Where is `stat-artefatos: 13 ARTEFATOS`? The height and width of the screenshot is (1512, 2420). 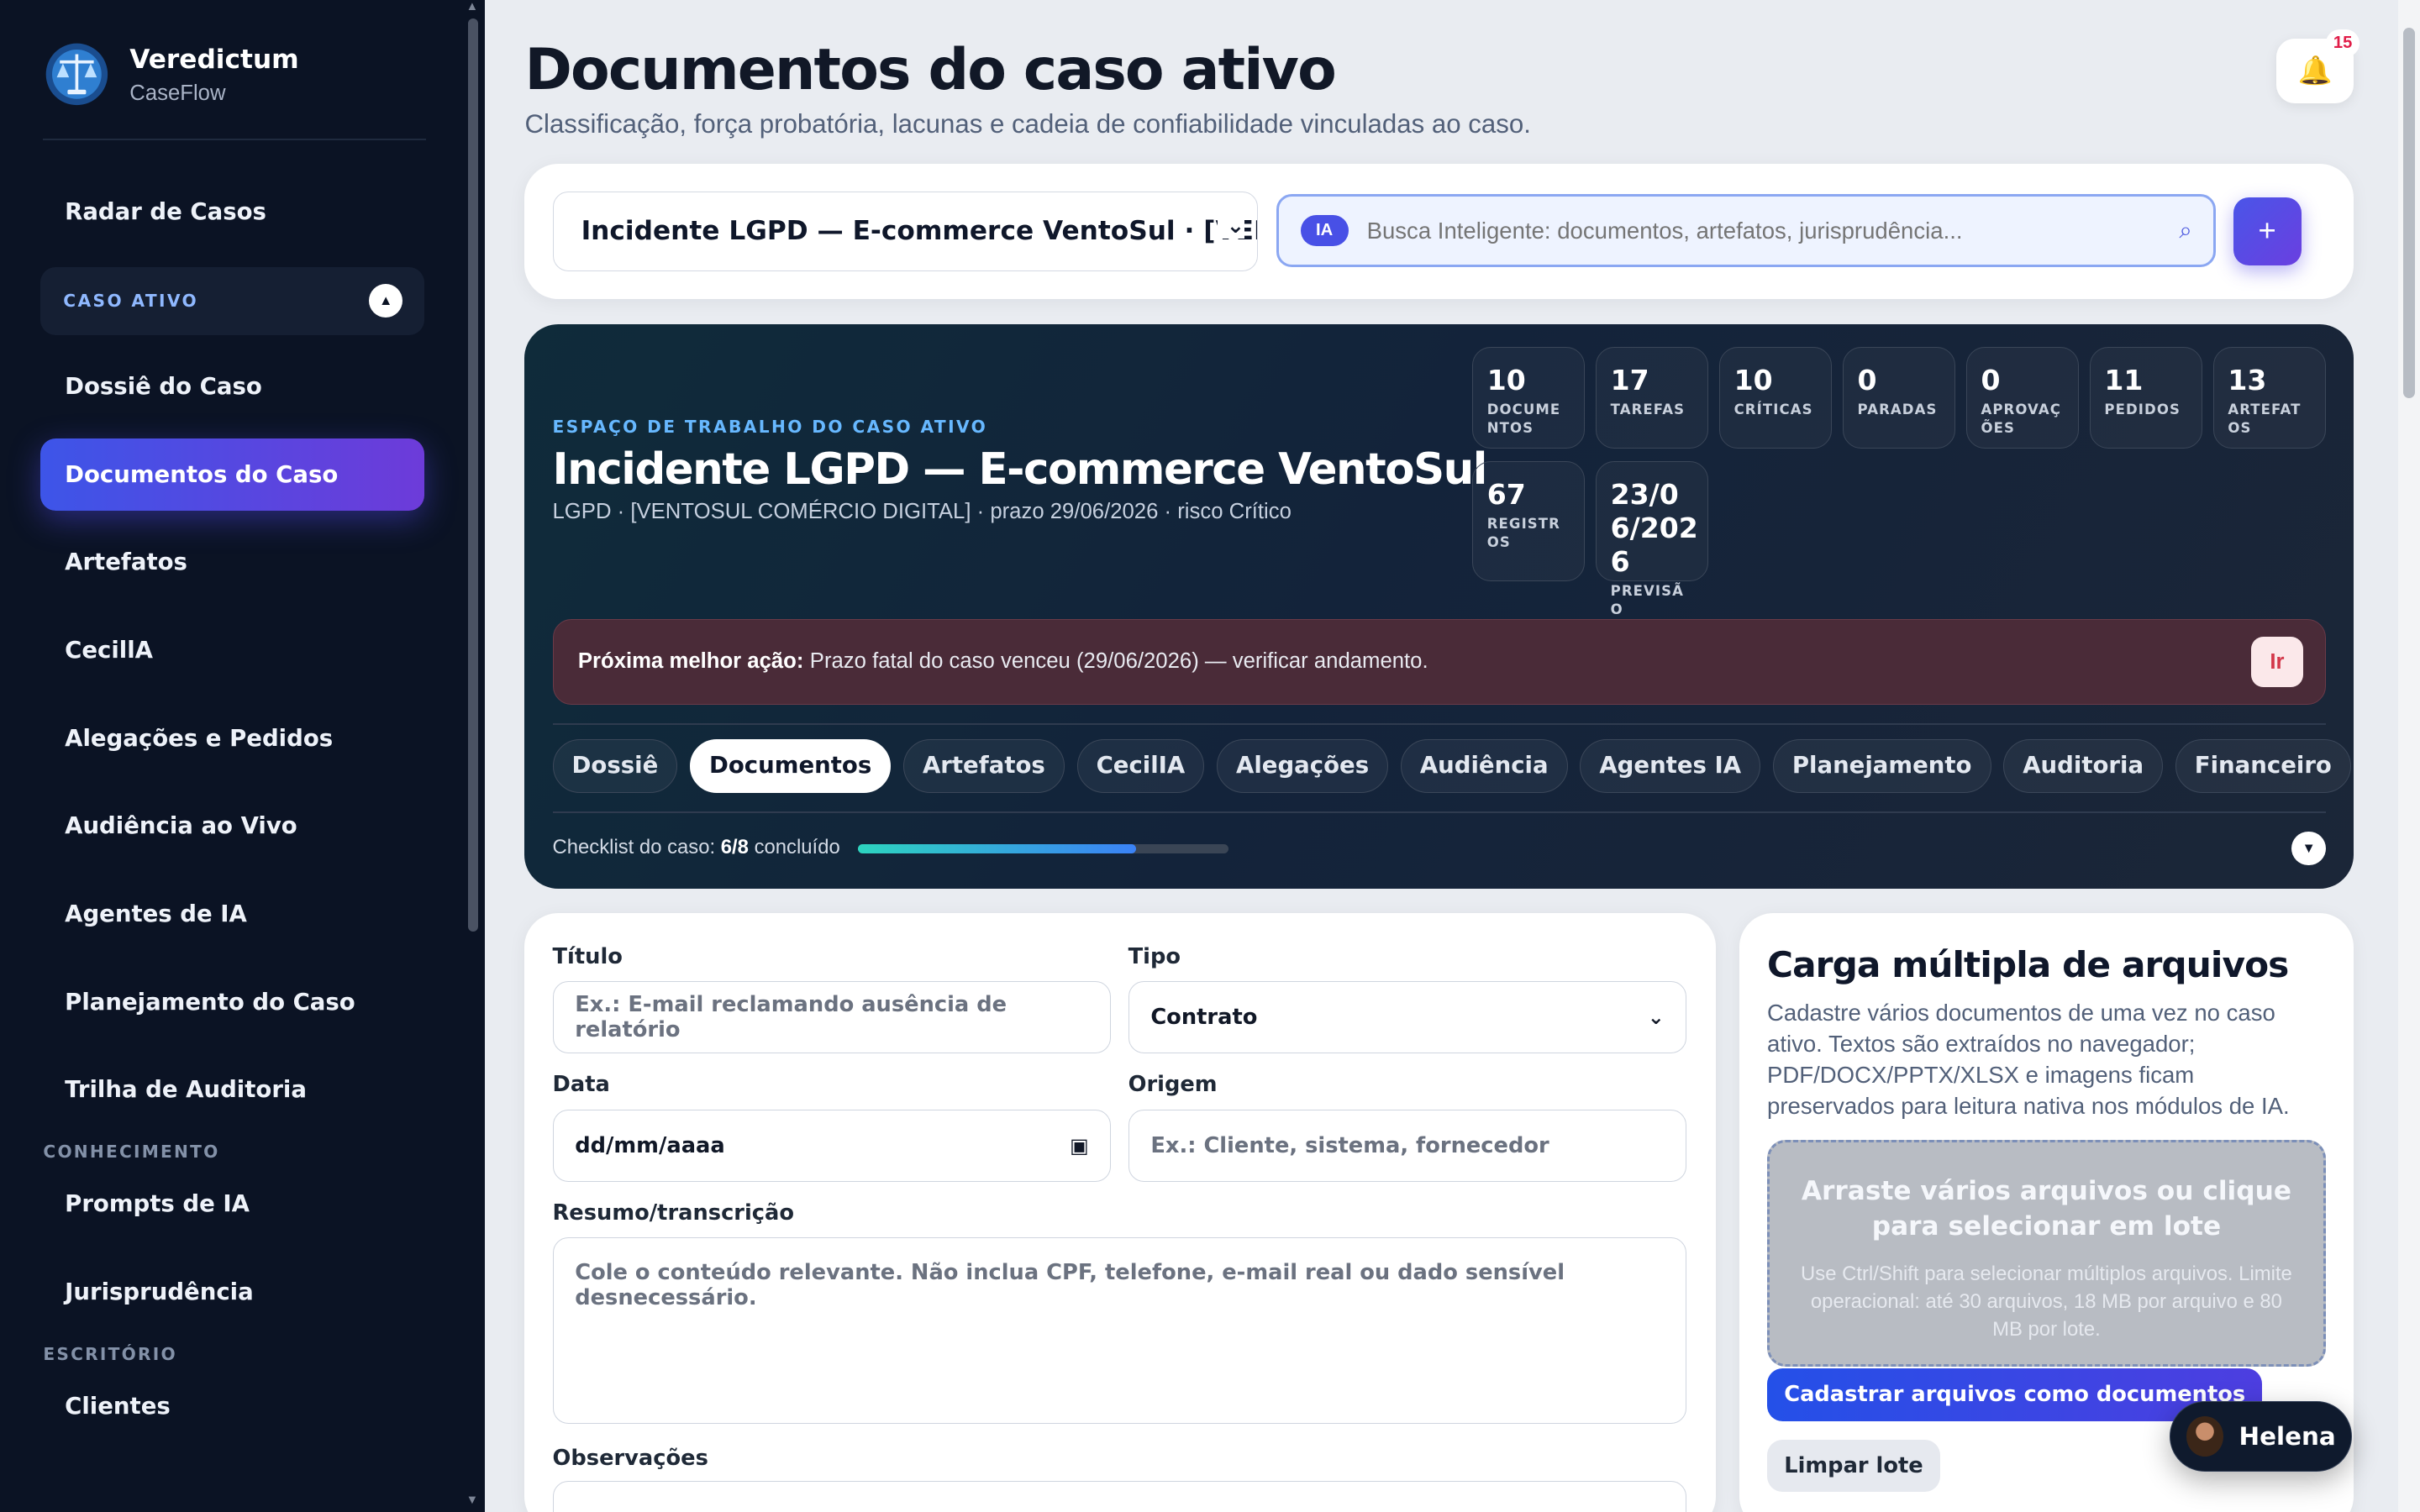
stat-artefatos: 13 ARTEFATOS is located at coordinates (2269, 398).